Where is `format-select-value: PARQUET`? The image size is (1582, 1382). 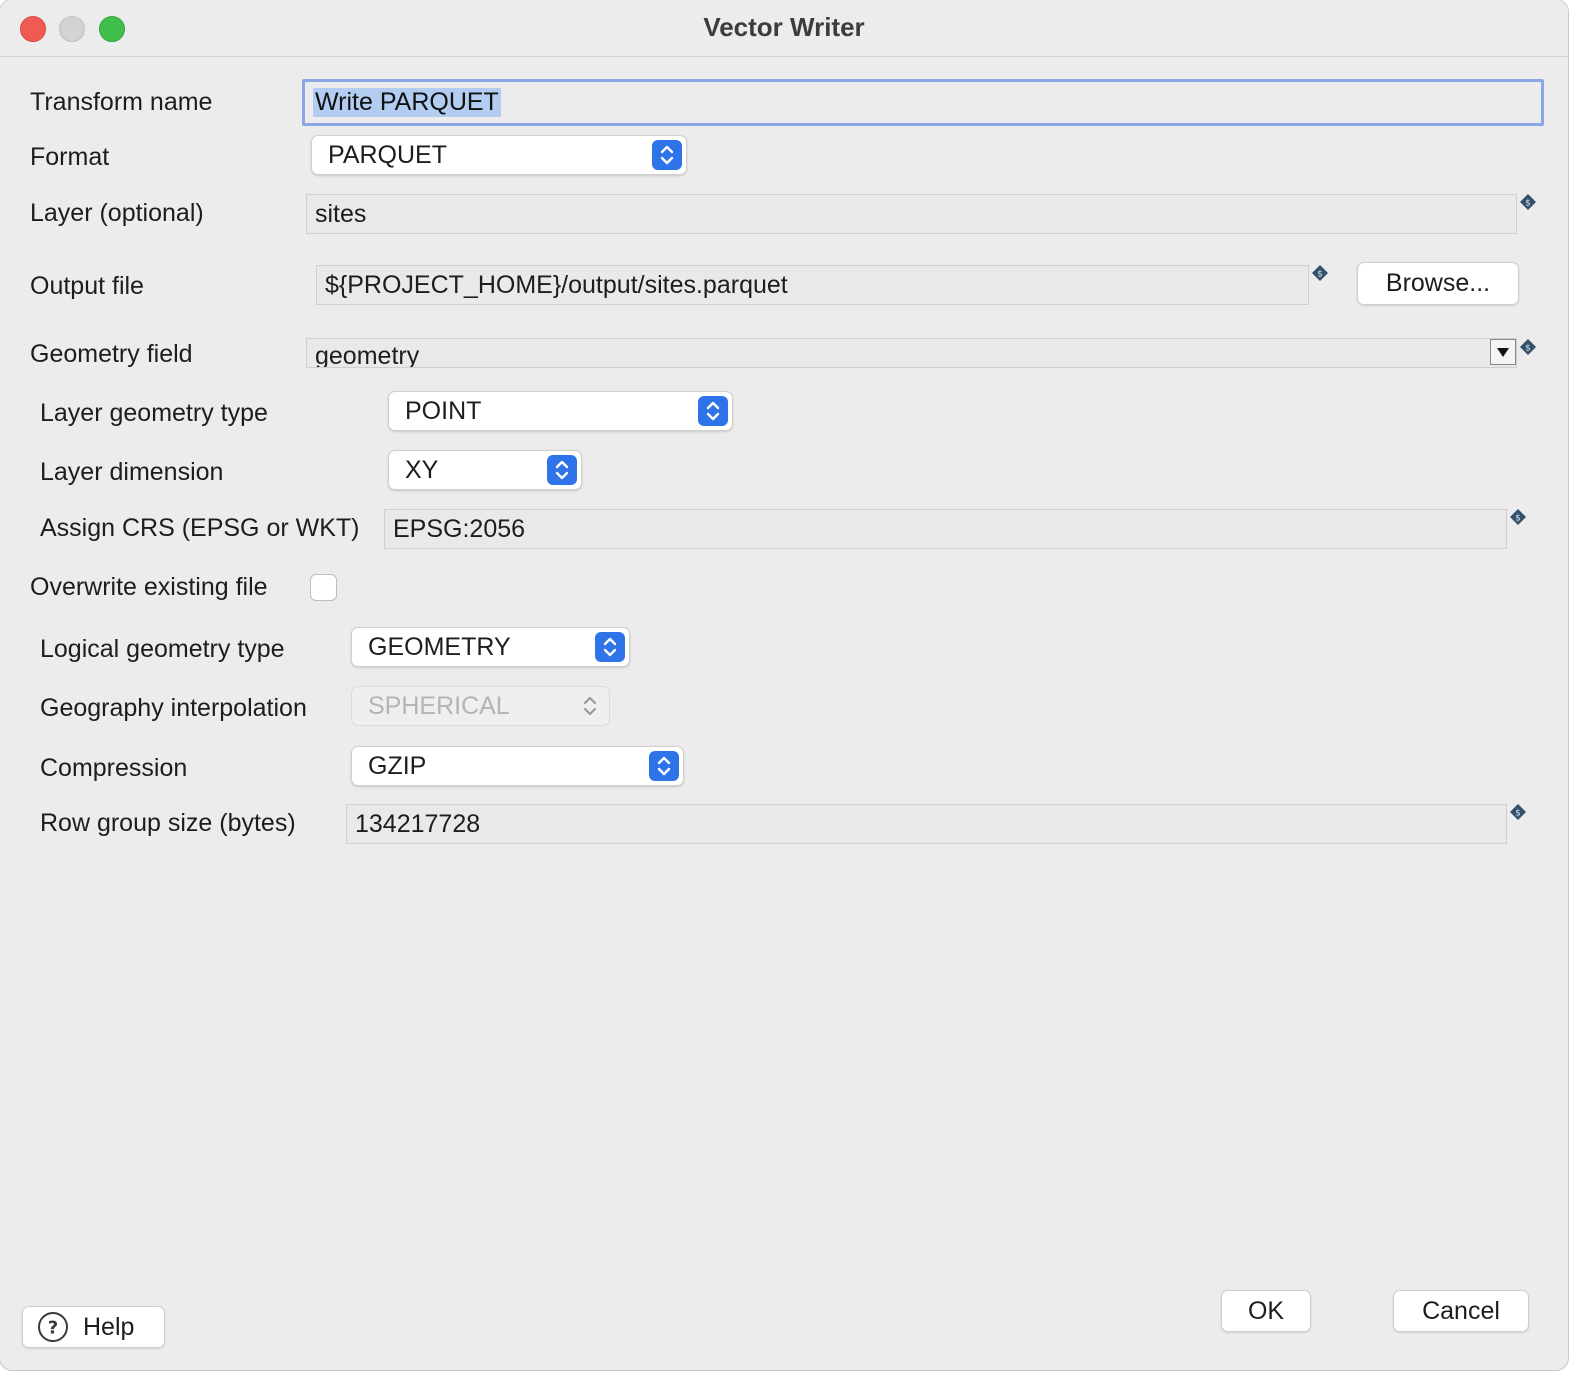
format-select-value: PARQUET is located at coordinates (387, 155).